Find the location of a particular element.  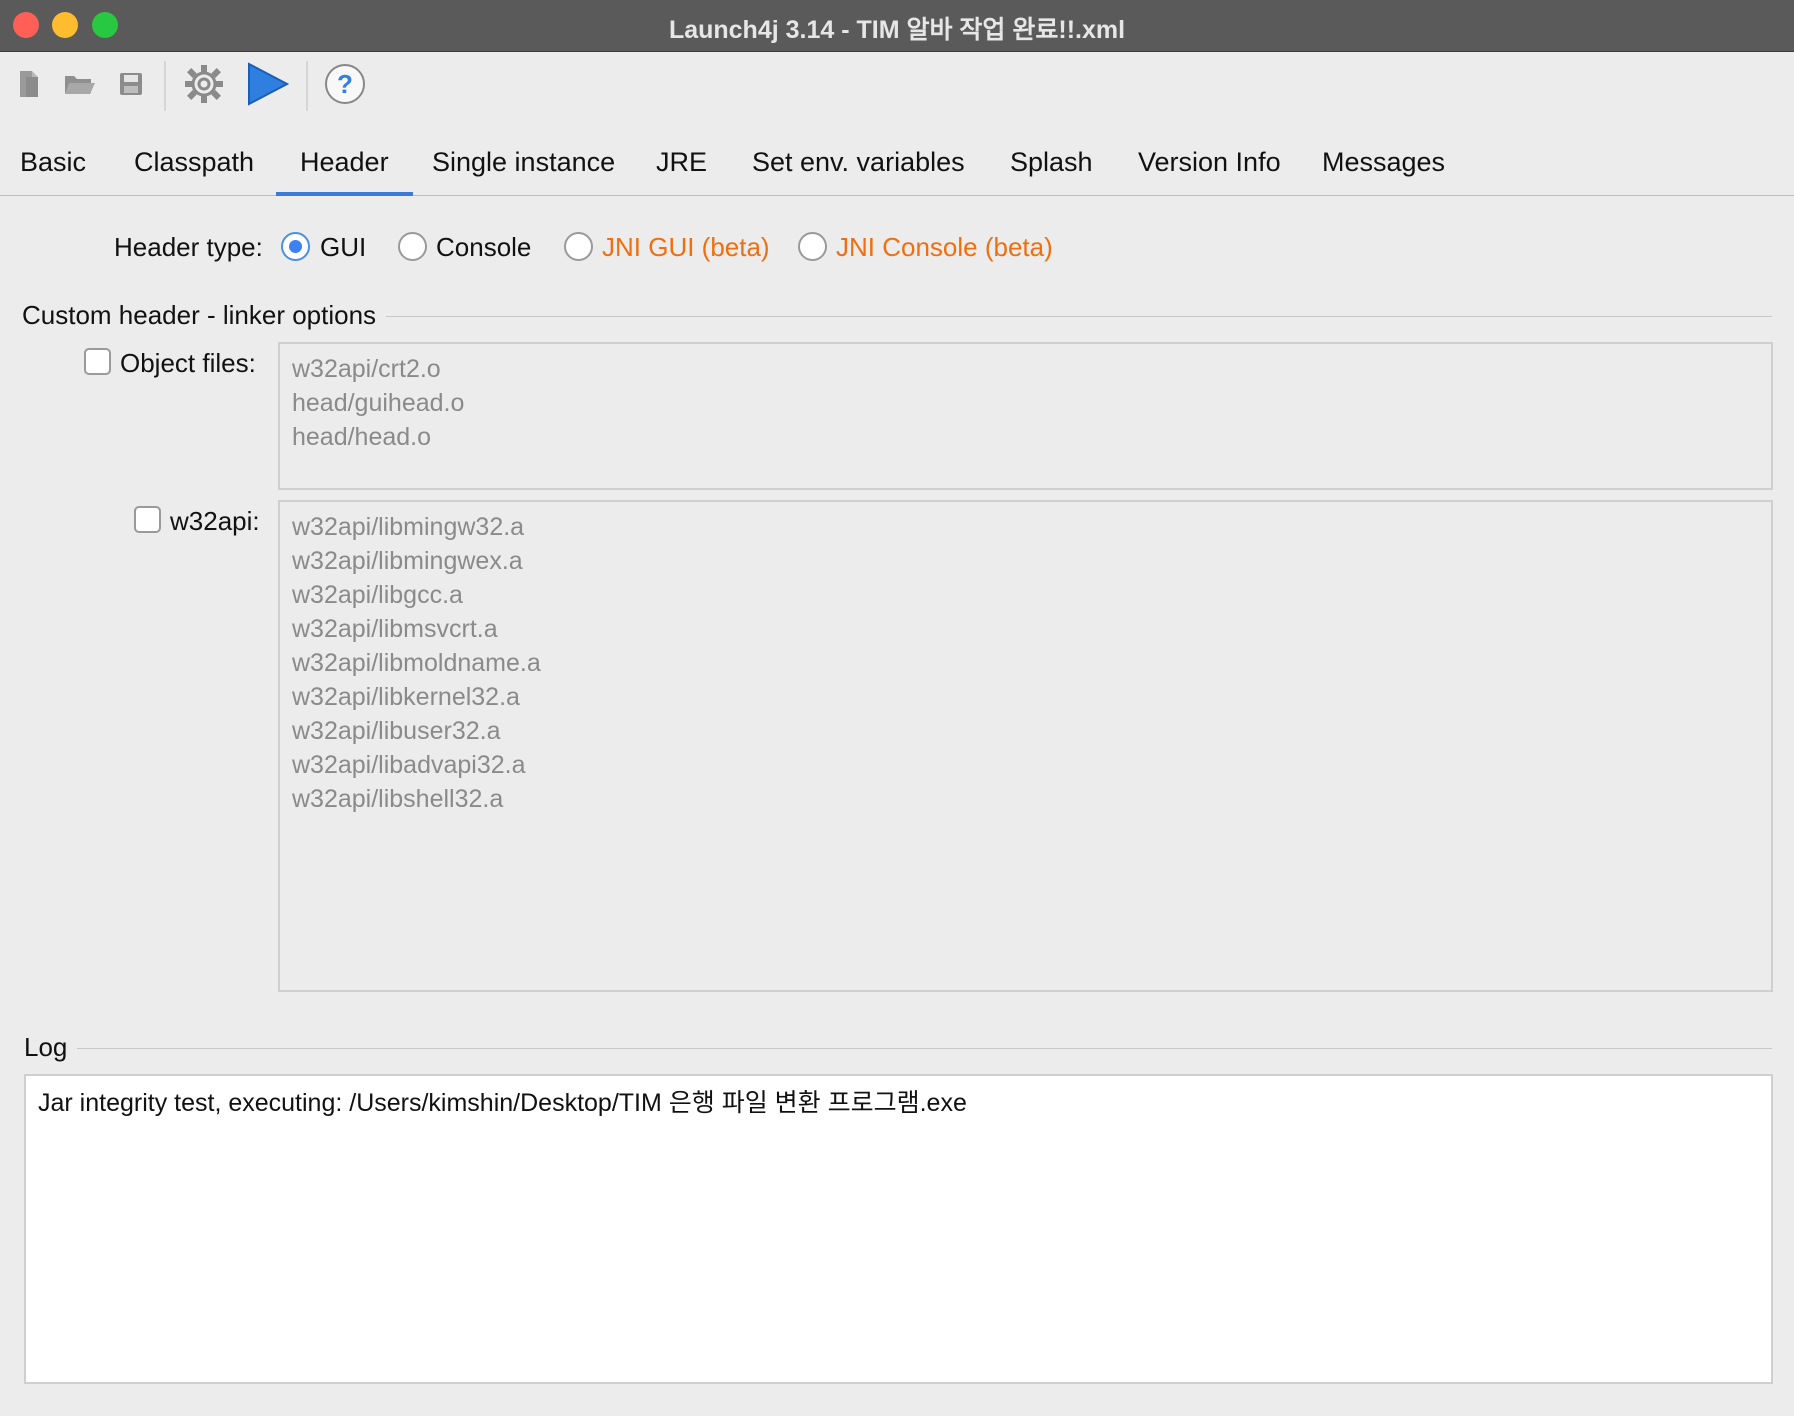

custom-header-title: Custom header - linker options is located at coordinates (204, 315).